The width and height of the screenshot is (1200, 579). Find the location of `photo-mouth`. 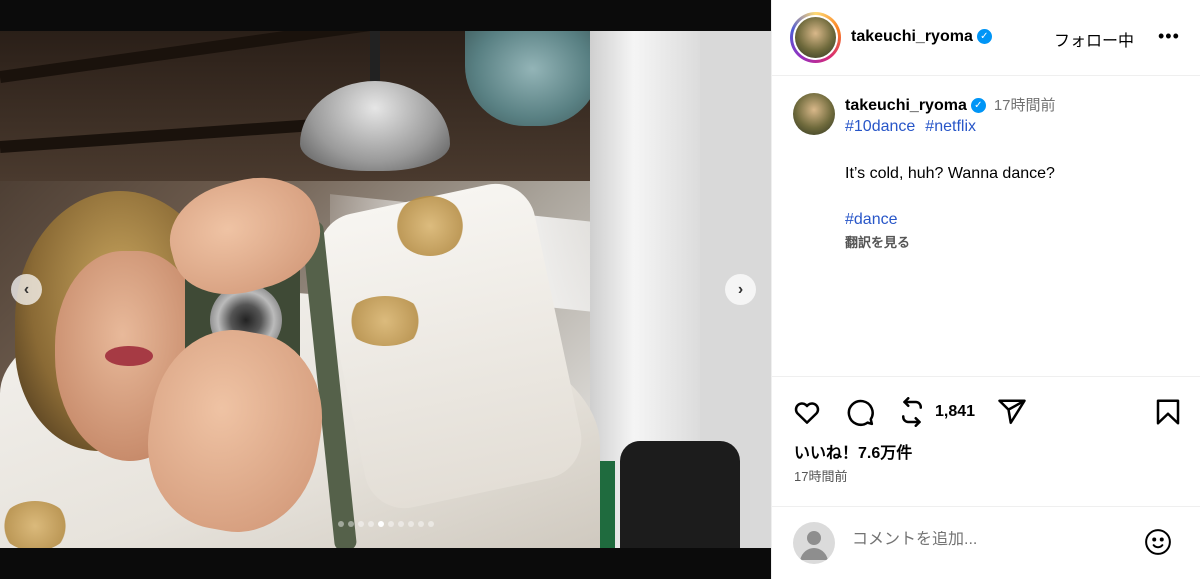

photo-mouth is located at coordinates (129, 356).